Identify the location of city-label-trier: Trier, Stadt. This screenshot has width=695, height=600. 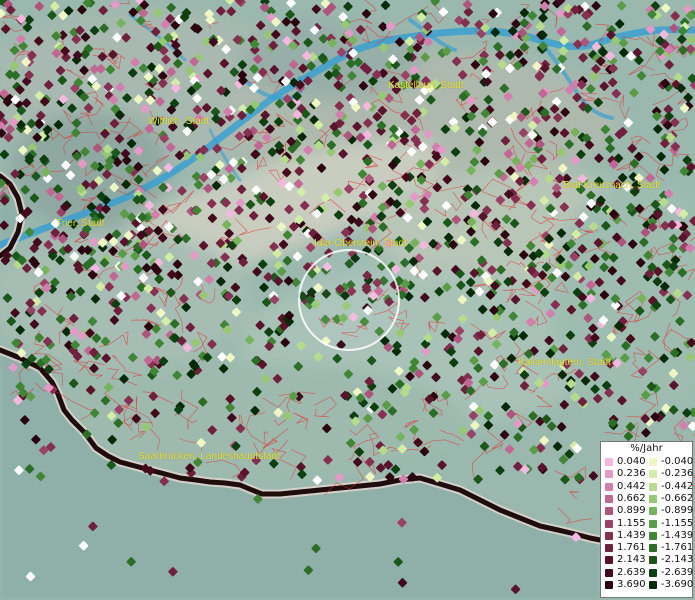
(80, 223).